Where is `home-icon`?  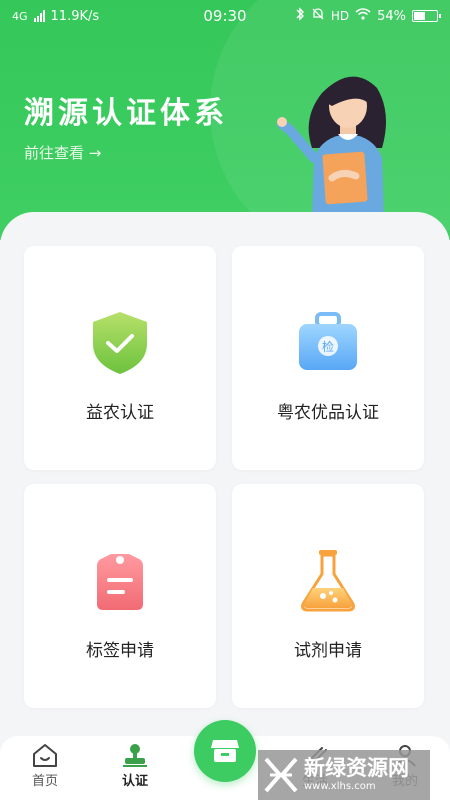 home-icon is located at coordinates (45, 755).